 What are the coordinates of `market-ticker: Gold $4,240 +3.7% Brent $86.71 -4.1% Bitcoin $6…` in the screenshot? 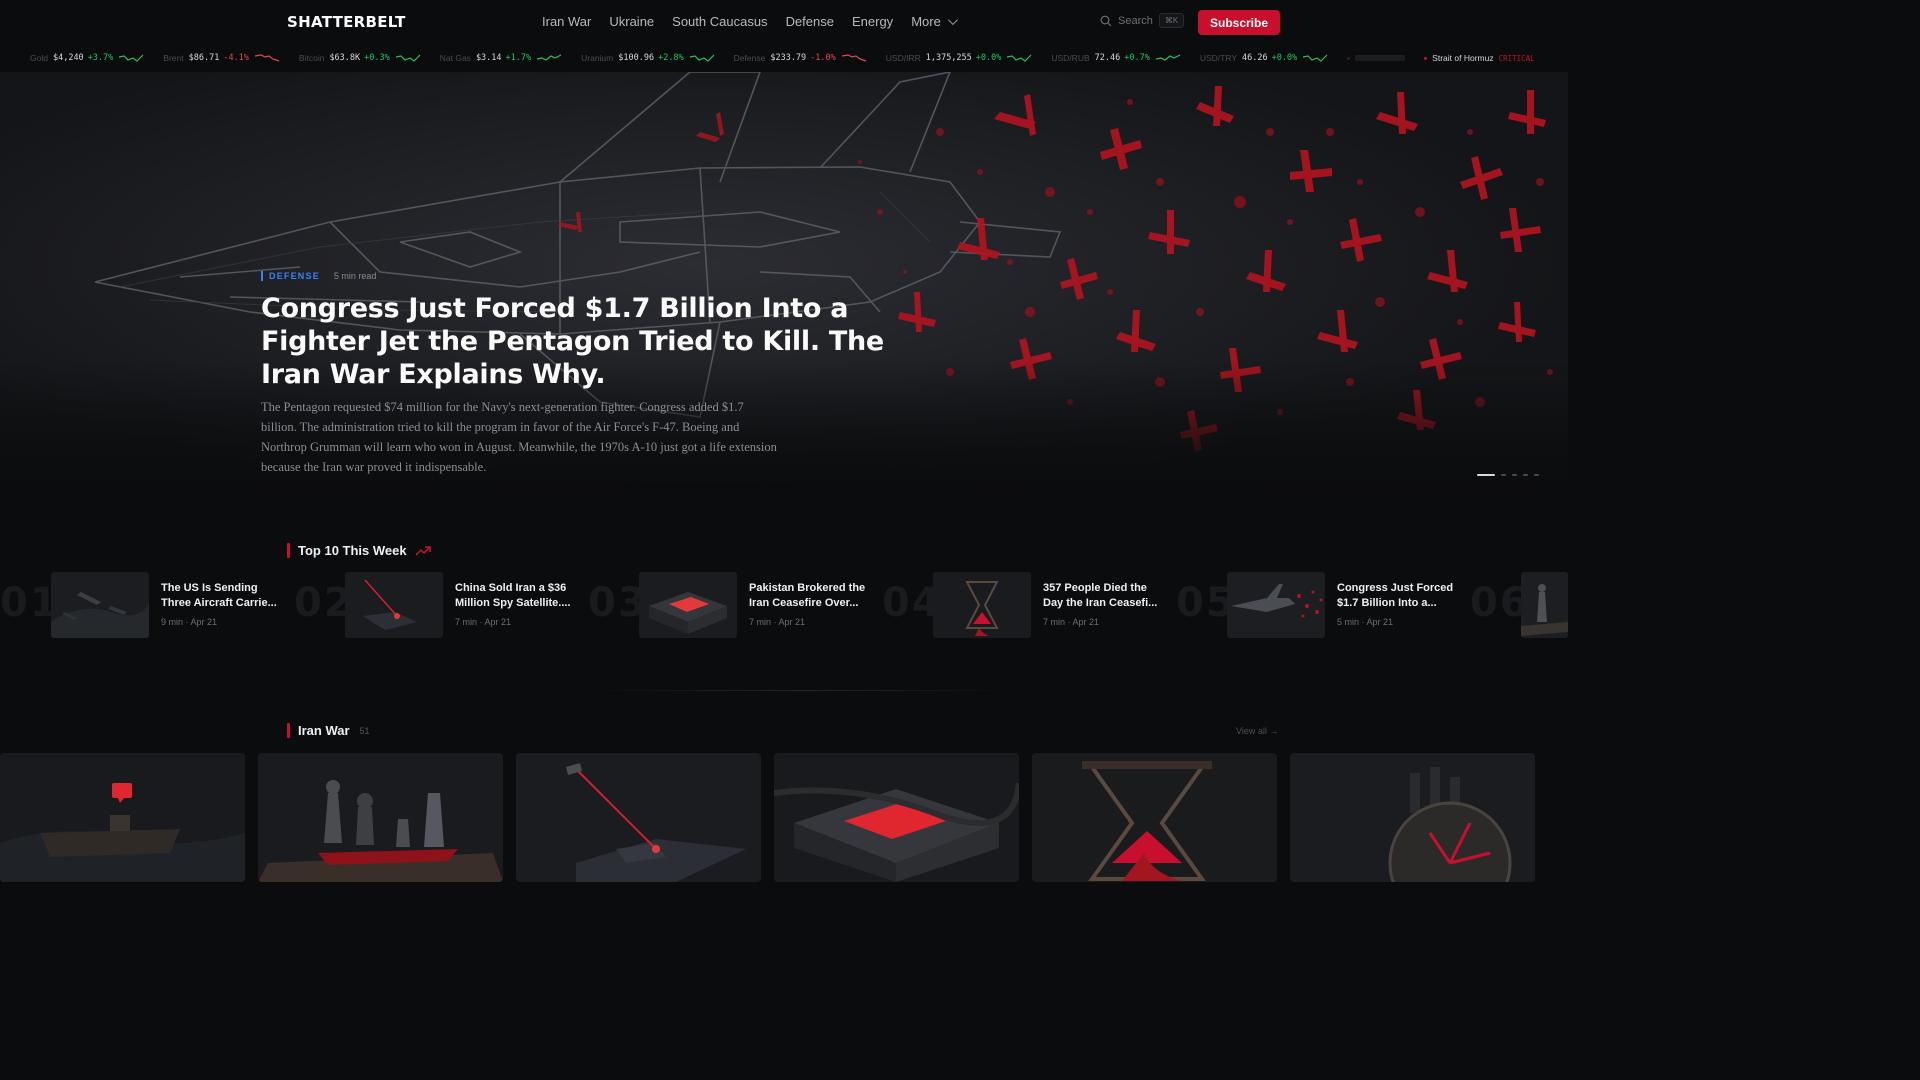 It's located at (784, 58).